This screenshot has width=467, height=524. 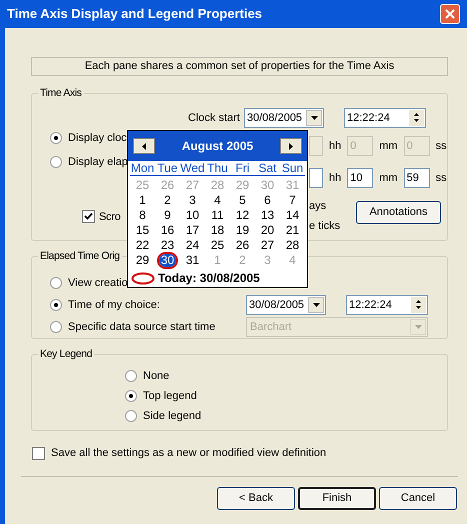 I want to click on calendar-day: 24, so click(x=193, y=245).